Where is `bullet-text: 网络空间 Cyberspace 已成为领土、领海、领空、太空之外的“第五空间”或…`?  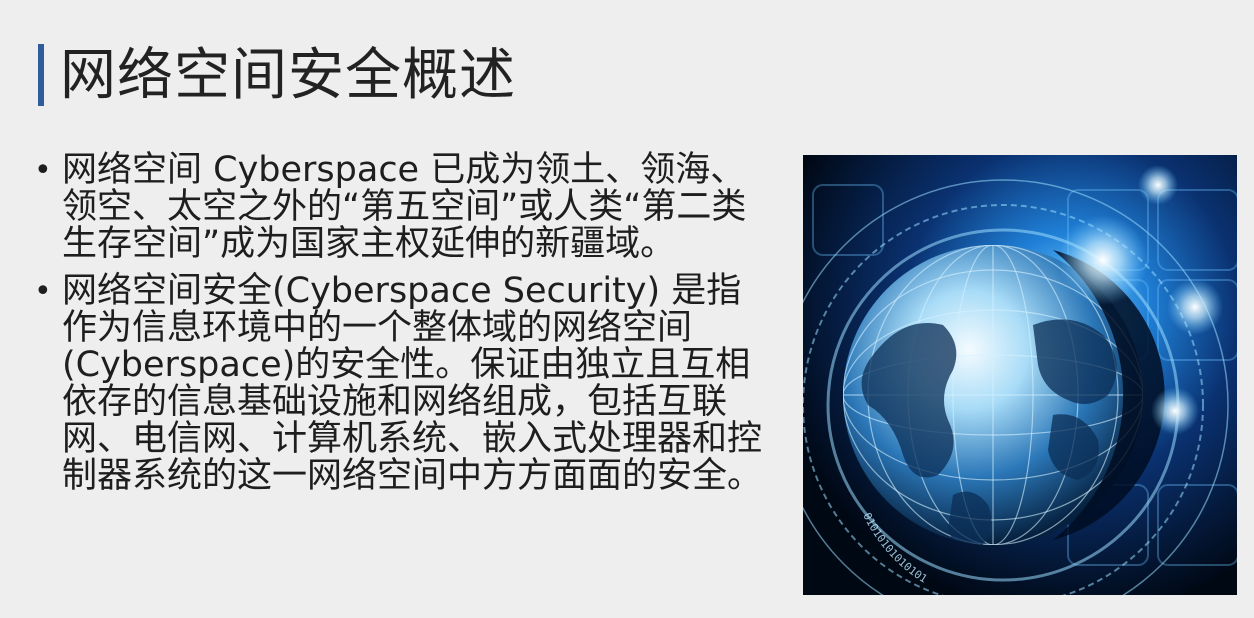 bullet-text: 网络空间 Cyberspace 已成为领土、领海、领空、太空之外的“第五空间”或… is located at coordinates (404, 207).